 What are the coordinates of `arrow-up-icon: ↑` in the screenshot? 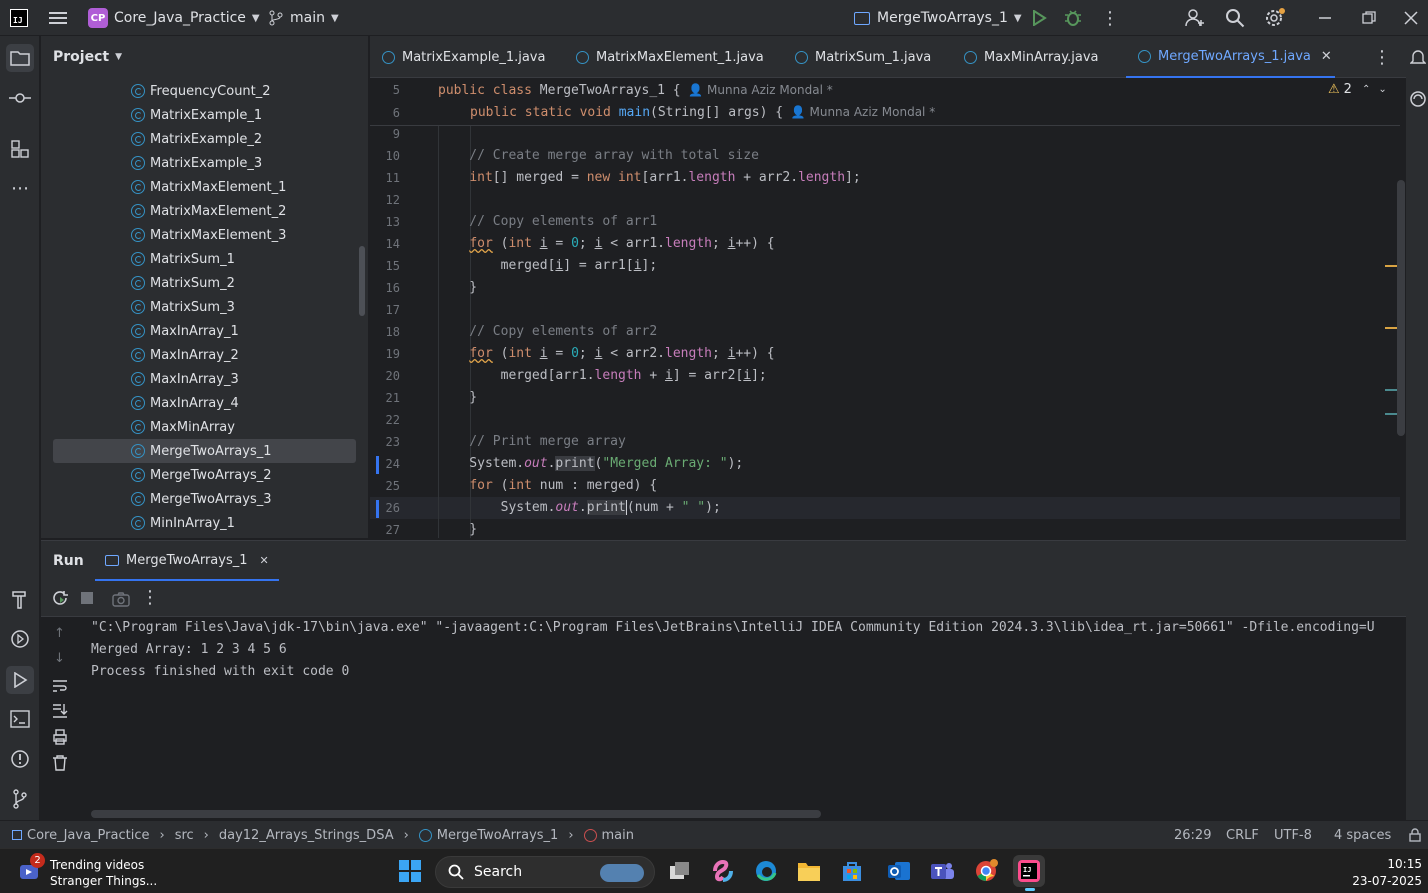 It's located at (59, 633).